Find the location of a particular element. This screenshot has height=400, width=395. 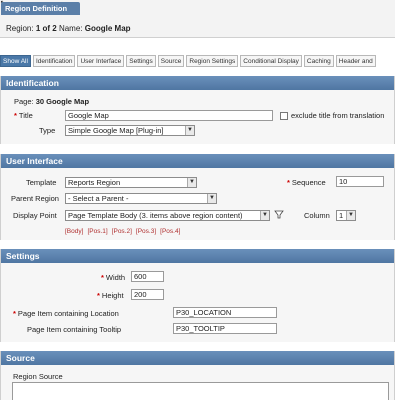

title-label: Title is located at coordinates (25, 115).